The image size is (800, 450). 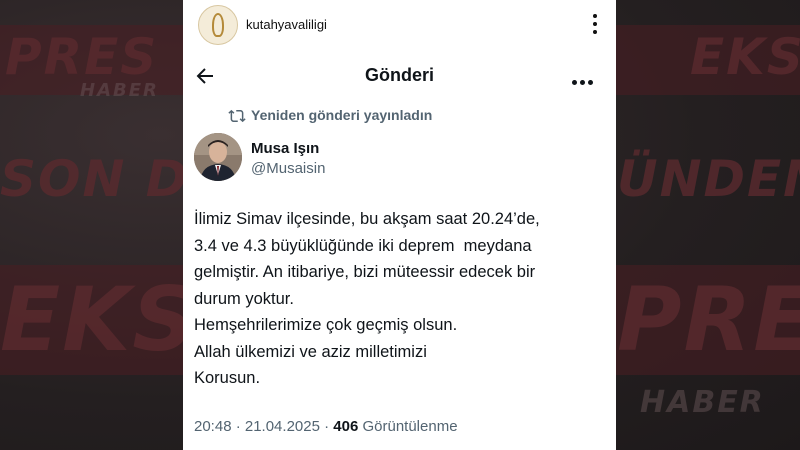 I want to click on author-avatar, so click(x=218, y=157).